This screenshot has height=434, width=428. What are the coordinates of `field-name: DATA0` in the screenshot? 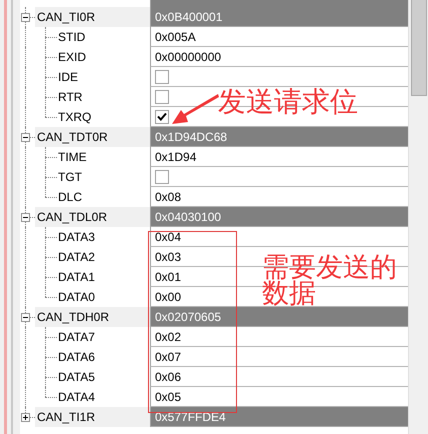 It's located at (76, 297).